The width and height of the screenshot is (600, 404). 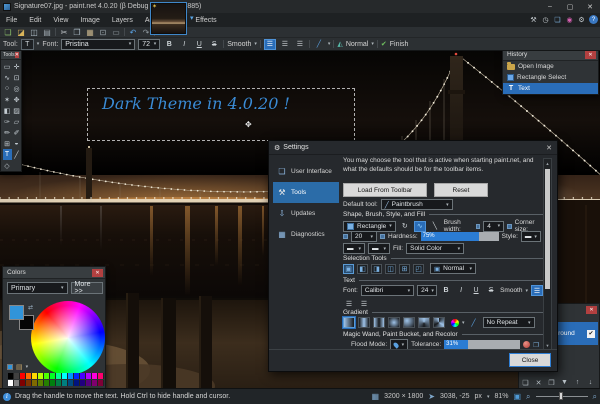 I want to click on zoom-out-icon: ⌕, so click(x=528, y=397).